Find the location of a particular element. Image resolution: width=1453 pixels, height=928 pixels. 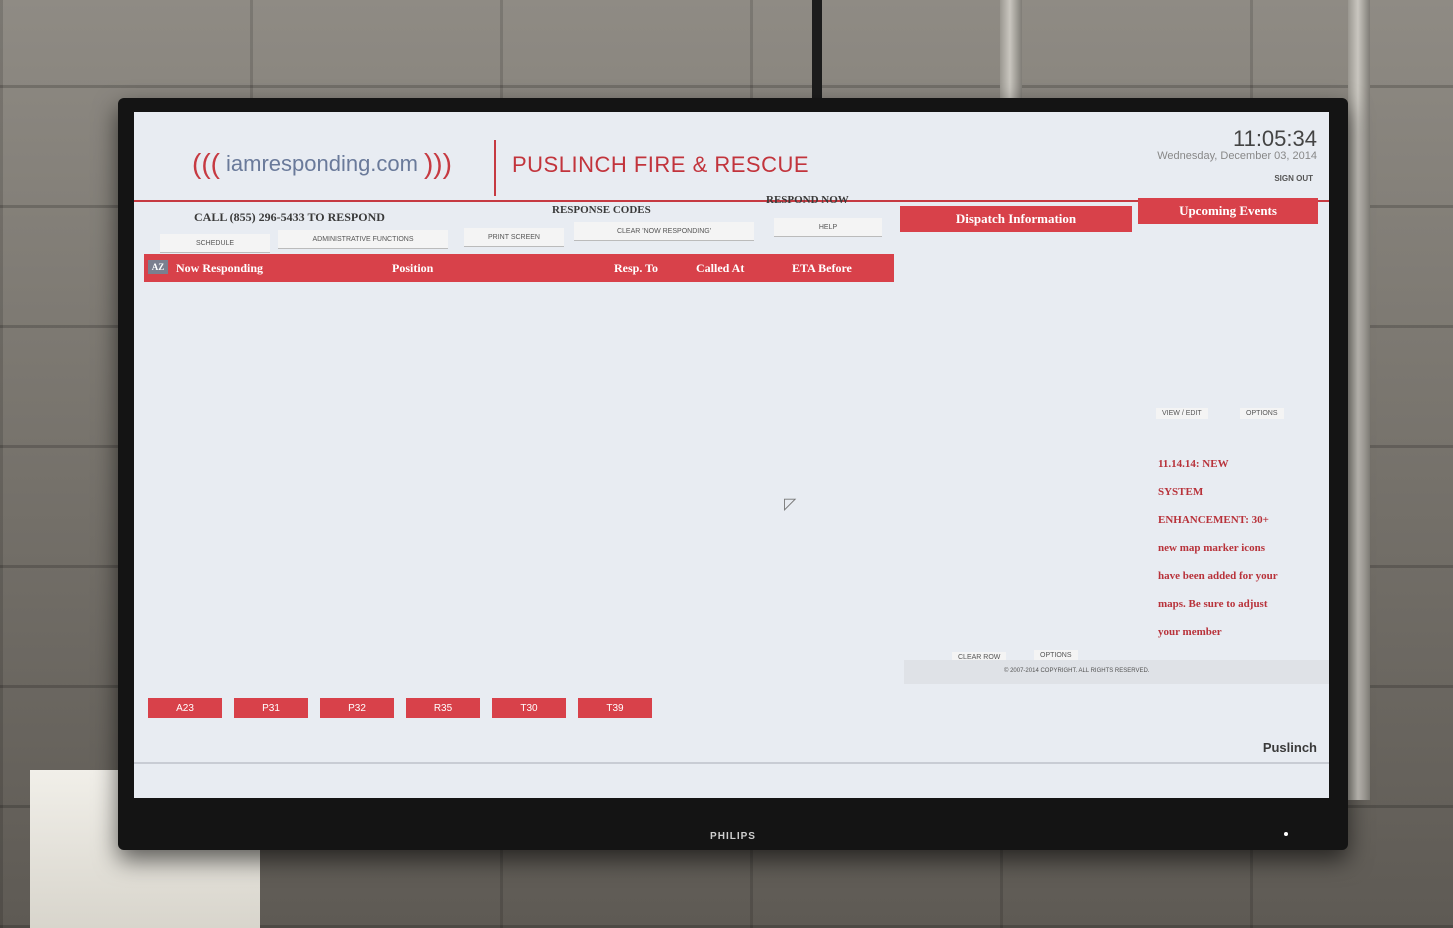

news-line: ENHANCEMENT: 30+ is located at coordinates (1213, 520).